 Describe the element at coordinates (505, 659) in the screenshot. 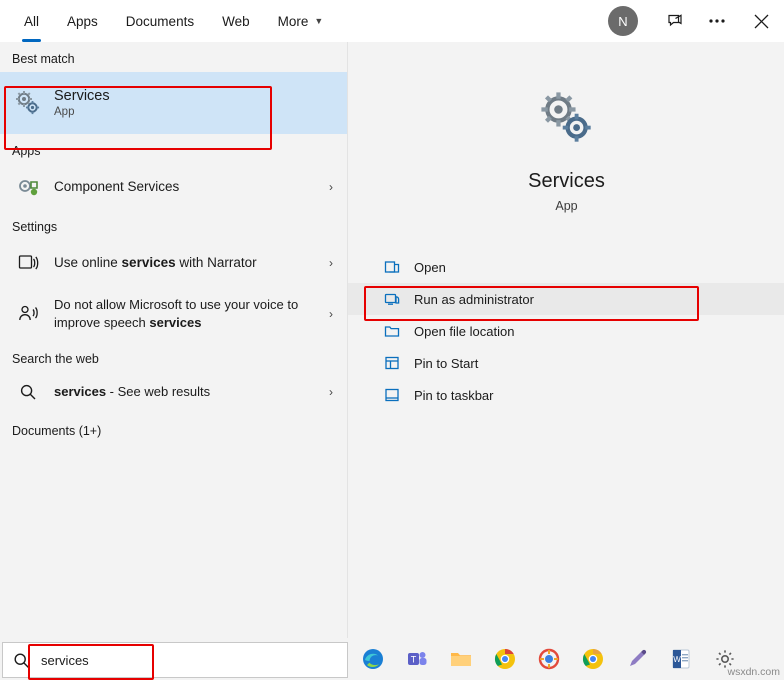

I see `chrome-icon` at that location.